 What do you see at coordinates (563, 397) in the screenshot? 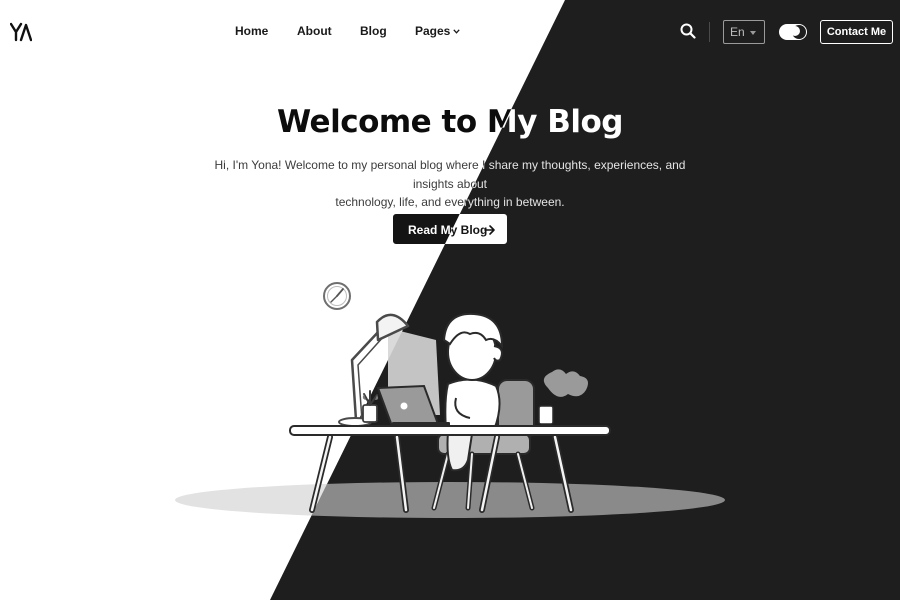
I see `coffee-mug-icon` at bounding box center [563, 397].